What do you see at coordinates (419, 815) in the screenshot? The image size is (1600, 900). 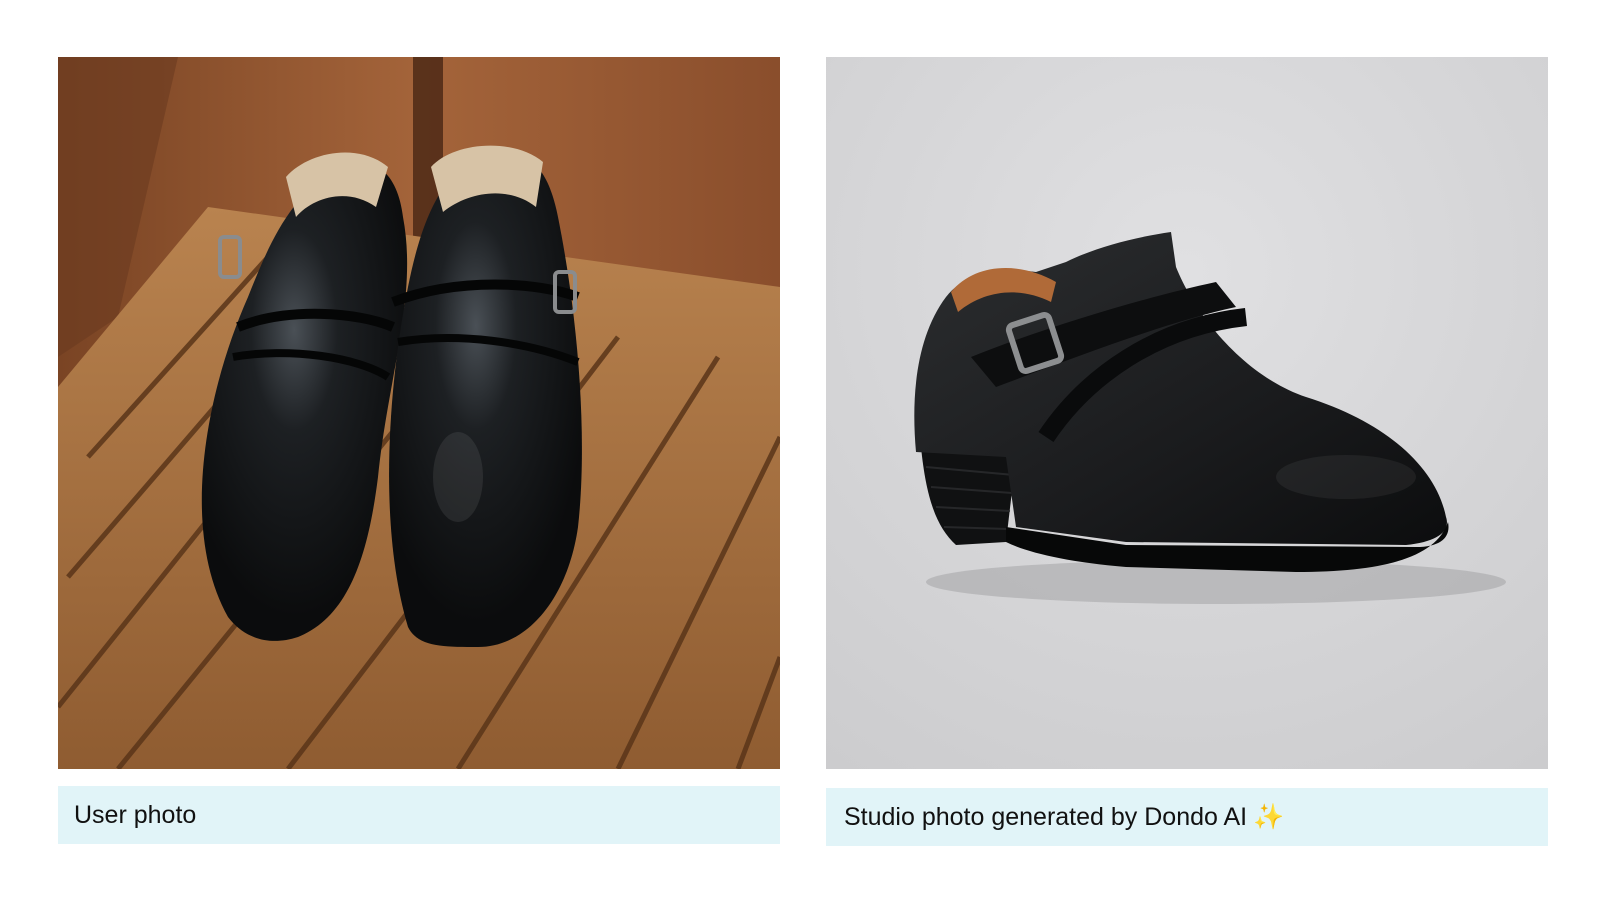 I see `user-photo-caption: User photo` at bounding box center [419, 815].